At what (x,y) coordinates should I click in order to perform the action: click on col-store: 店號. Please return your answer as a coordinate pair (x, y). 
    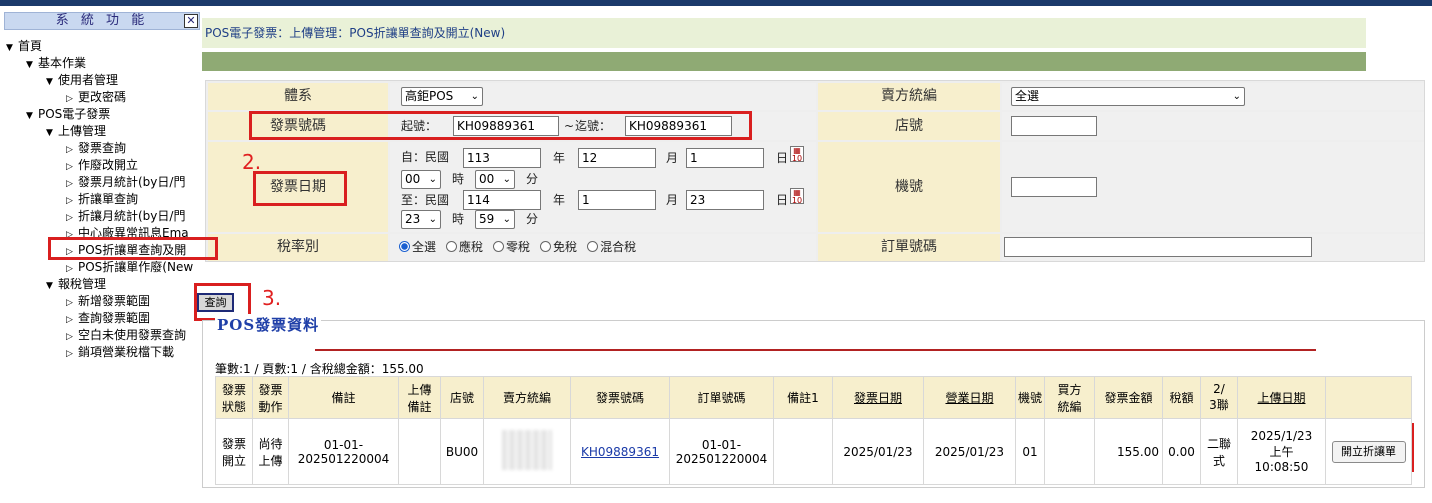
    Looking at the image, I should click on (462, 397).